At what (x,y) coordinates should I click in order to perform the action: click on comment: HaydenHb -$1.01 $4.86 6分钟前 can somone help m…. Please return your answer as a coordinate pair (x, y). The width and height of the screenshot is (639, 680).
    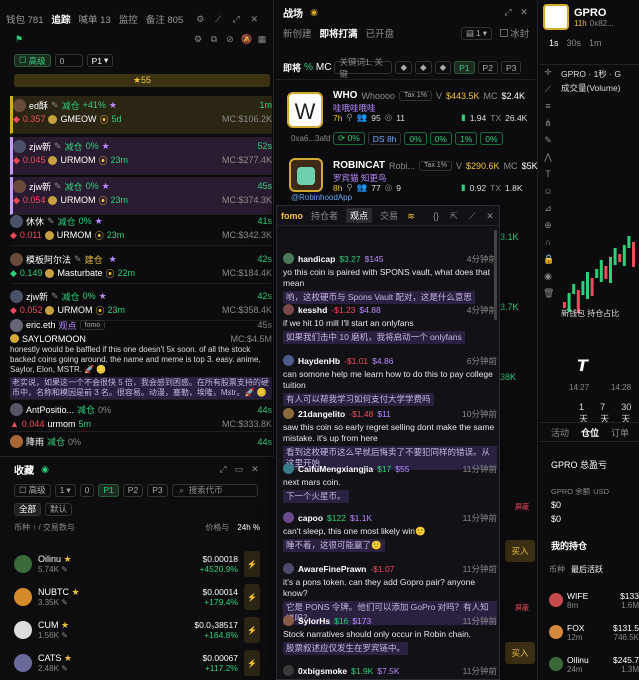
    Looking at the image, I should click on (387, 380).